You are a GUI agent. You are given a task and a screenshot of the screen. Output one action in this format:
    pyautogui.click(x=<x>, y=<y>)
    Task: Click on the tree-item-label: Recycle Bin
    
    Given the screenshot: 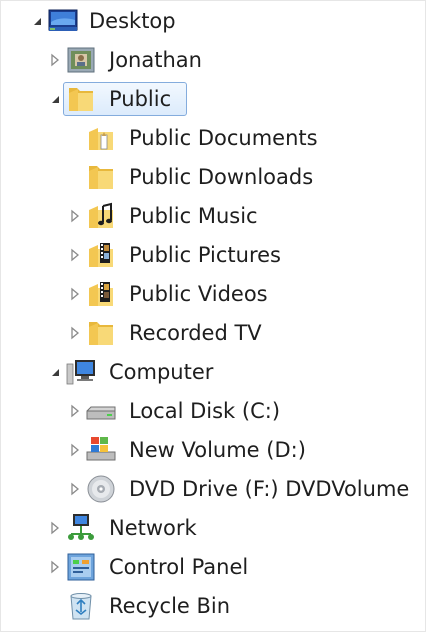 What is the action you would take?
    pyautogui.click(x=170, y=606)
    